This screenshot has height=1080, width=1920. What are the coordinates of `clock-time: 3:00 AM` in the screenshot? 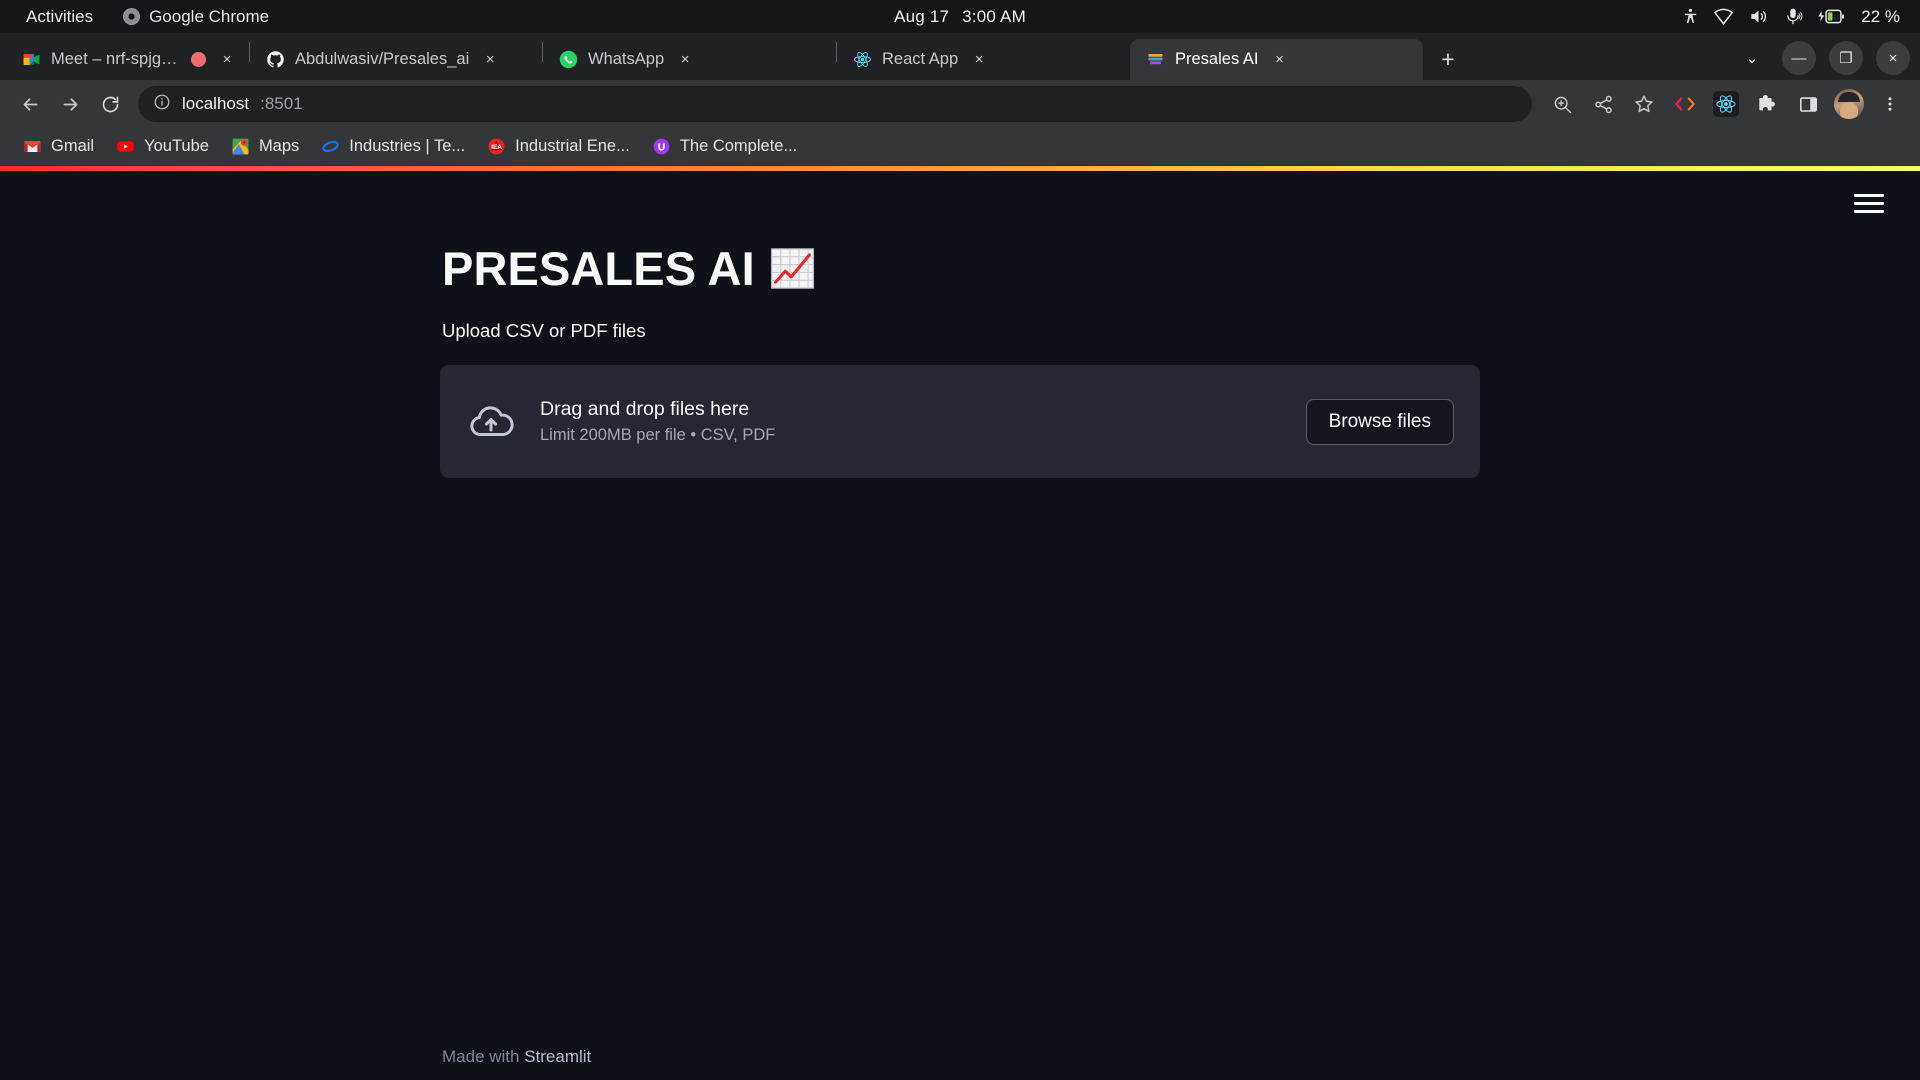 It's located at (994, 16).